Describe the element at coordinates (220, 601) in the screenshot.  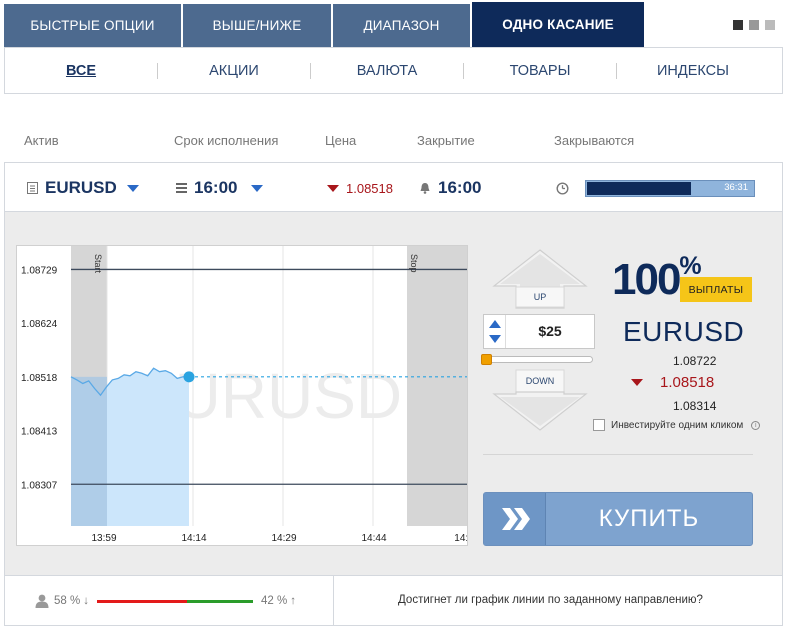
I see `sentiment-up-fill` at that location.